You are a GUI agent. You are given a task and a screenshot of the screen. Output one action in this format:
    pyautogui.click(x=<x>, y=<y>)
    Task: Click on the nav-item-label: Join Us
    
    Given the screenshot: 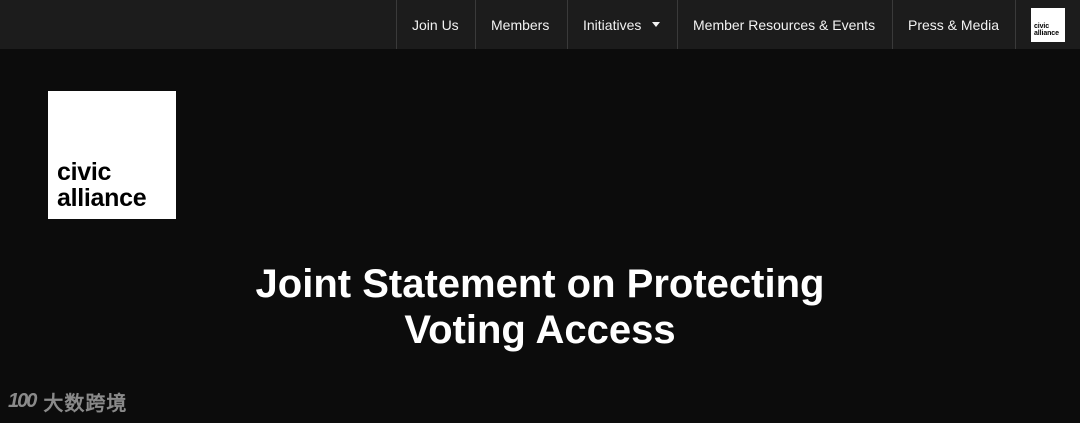 What is the action you would take?
    pyautogui.click(x=435, y=24)
    